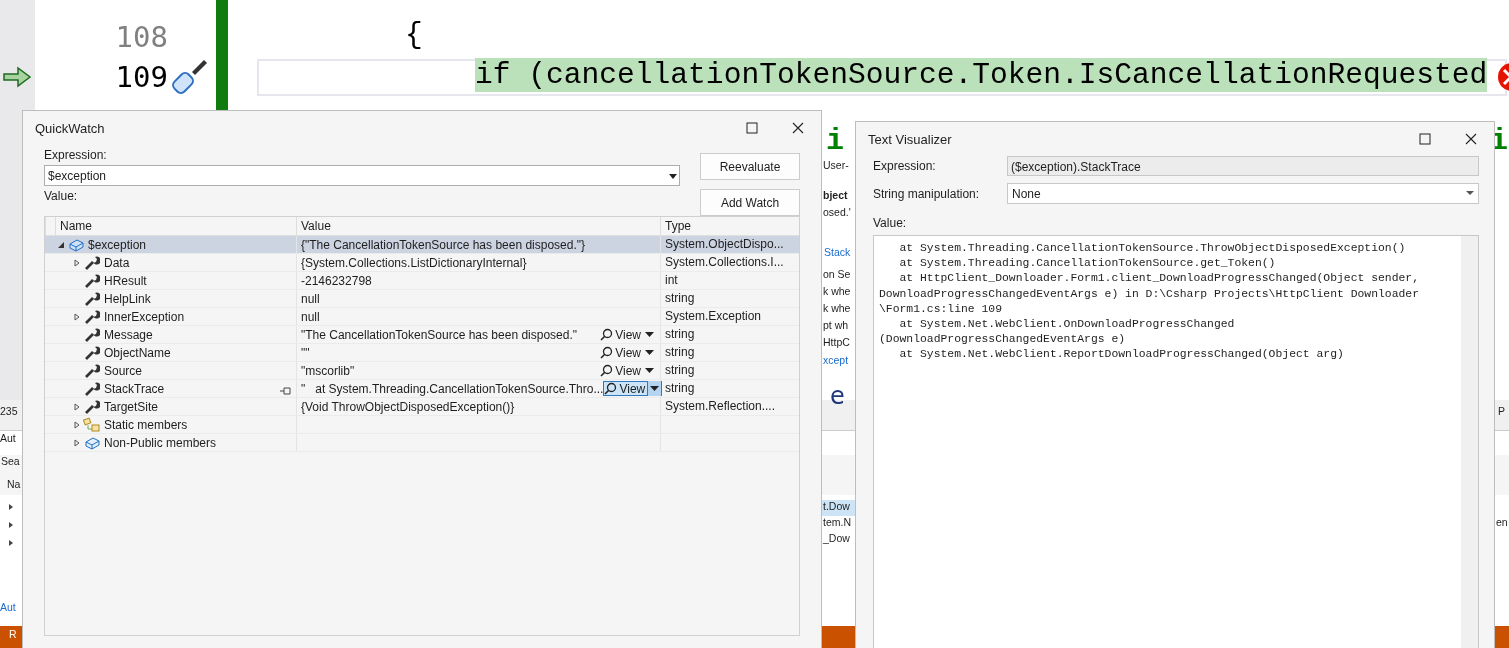  I want to click on reevaluate-button: Reevaluate, so click(750, 166).